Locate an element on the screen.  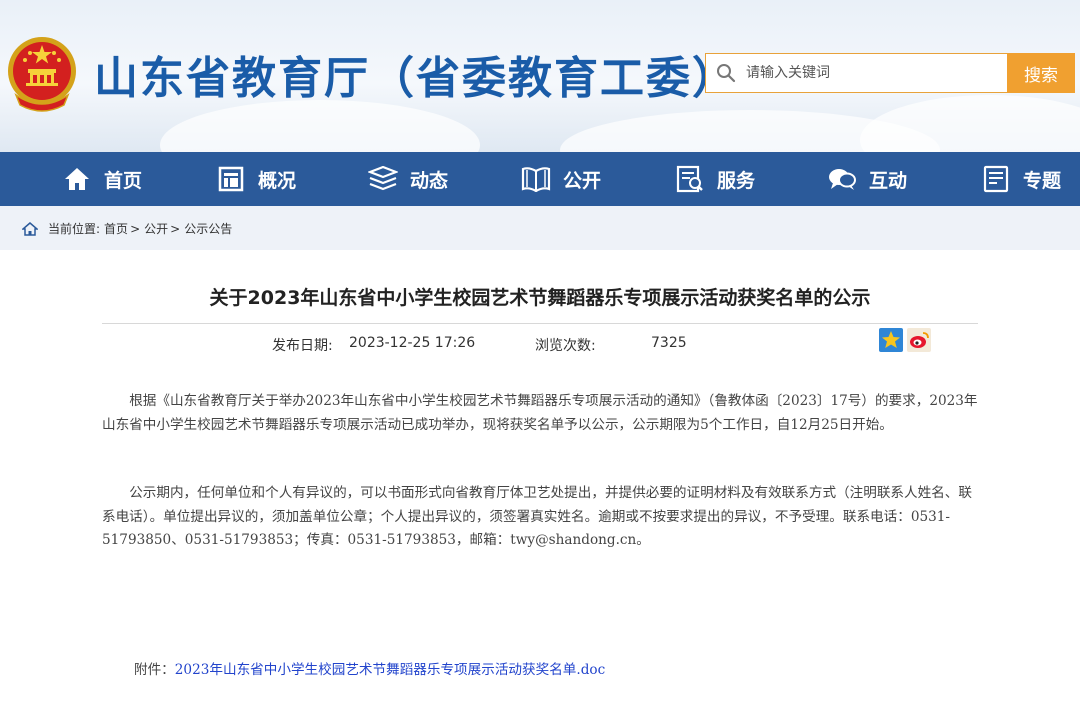
main-nav: 首页 概况 动态 公开 服务 互动 专题 is located at coordinates (540, 179).